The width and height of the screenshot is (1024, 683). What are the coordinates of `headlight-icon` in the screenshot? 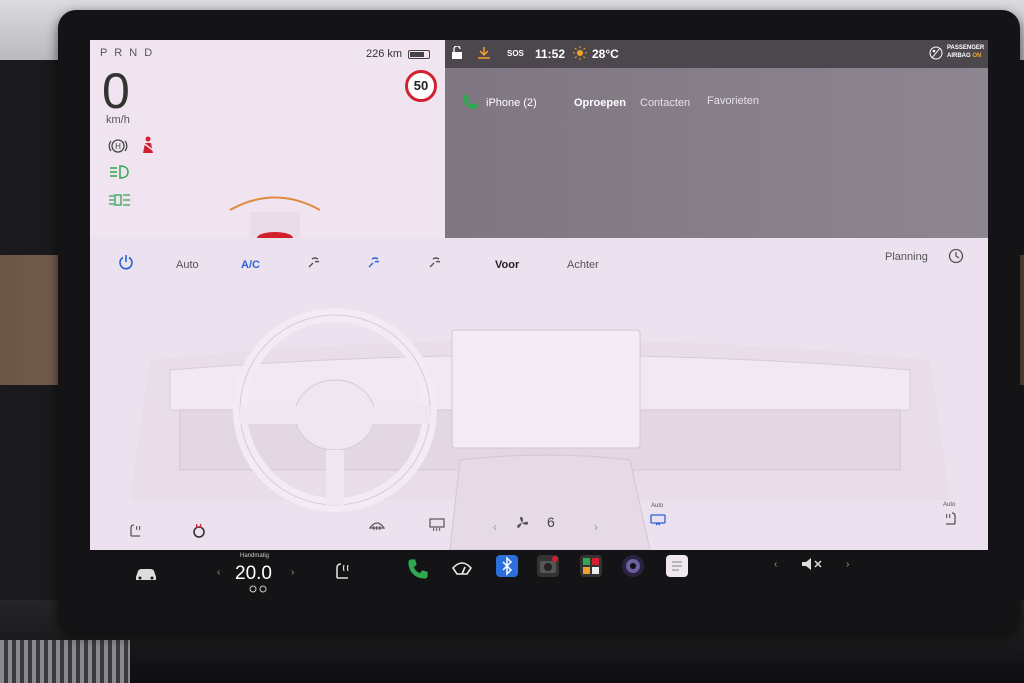 It's located at (119, 172).